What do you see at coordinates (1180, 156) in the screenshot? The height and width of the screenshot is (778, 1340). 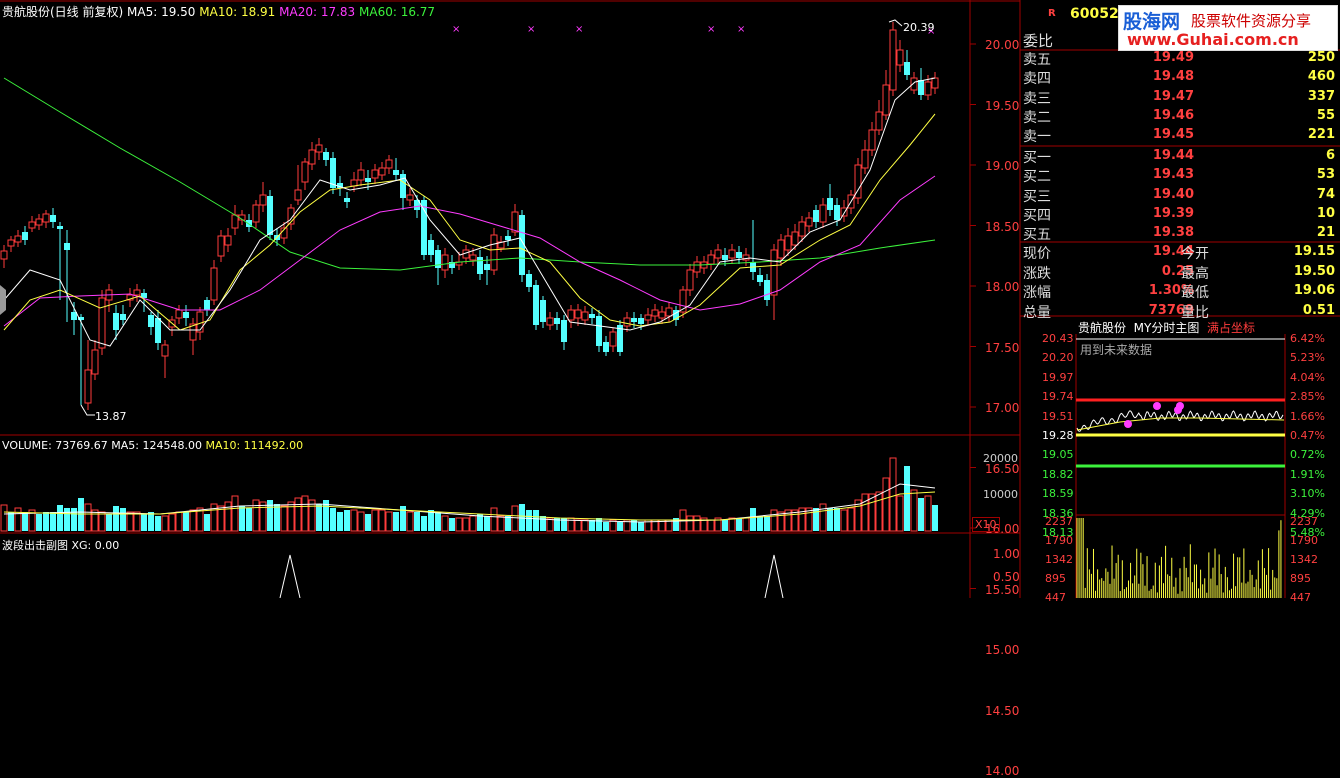 I see `buy-level-row: 买一 19.44 6` at bounding box center [1180, 156].